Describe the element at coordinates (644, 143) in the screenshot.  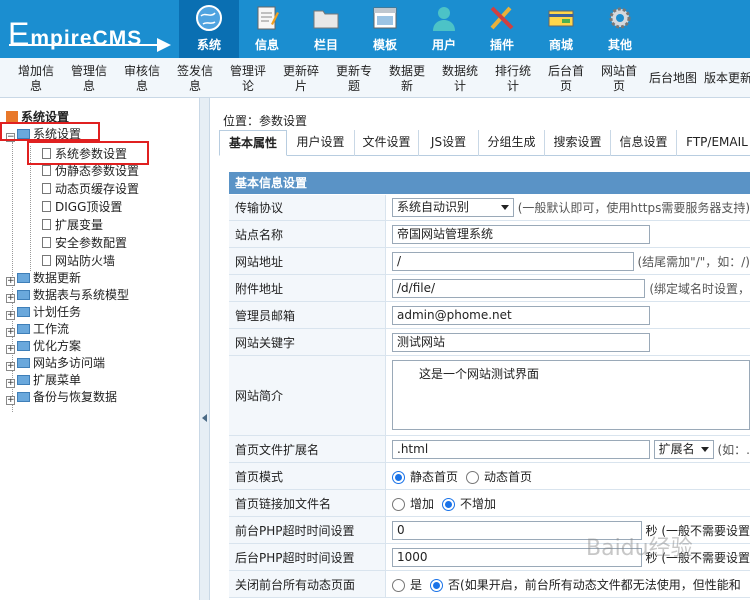
I see `tab-info: 信息设置` at that location.